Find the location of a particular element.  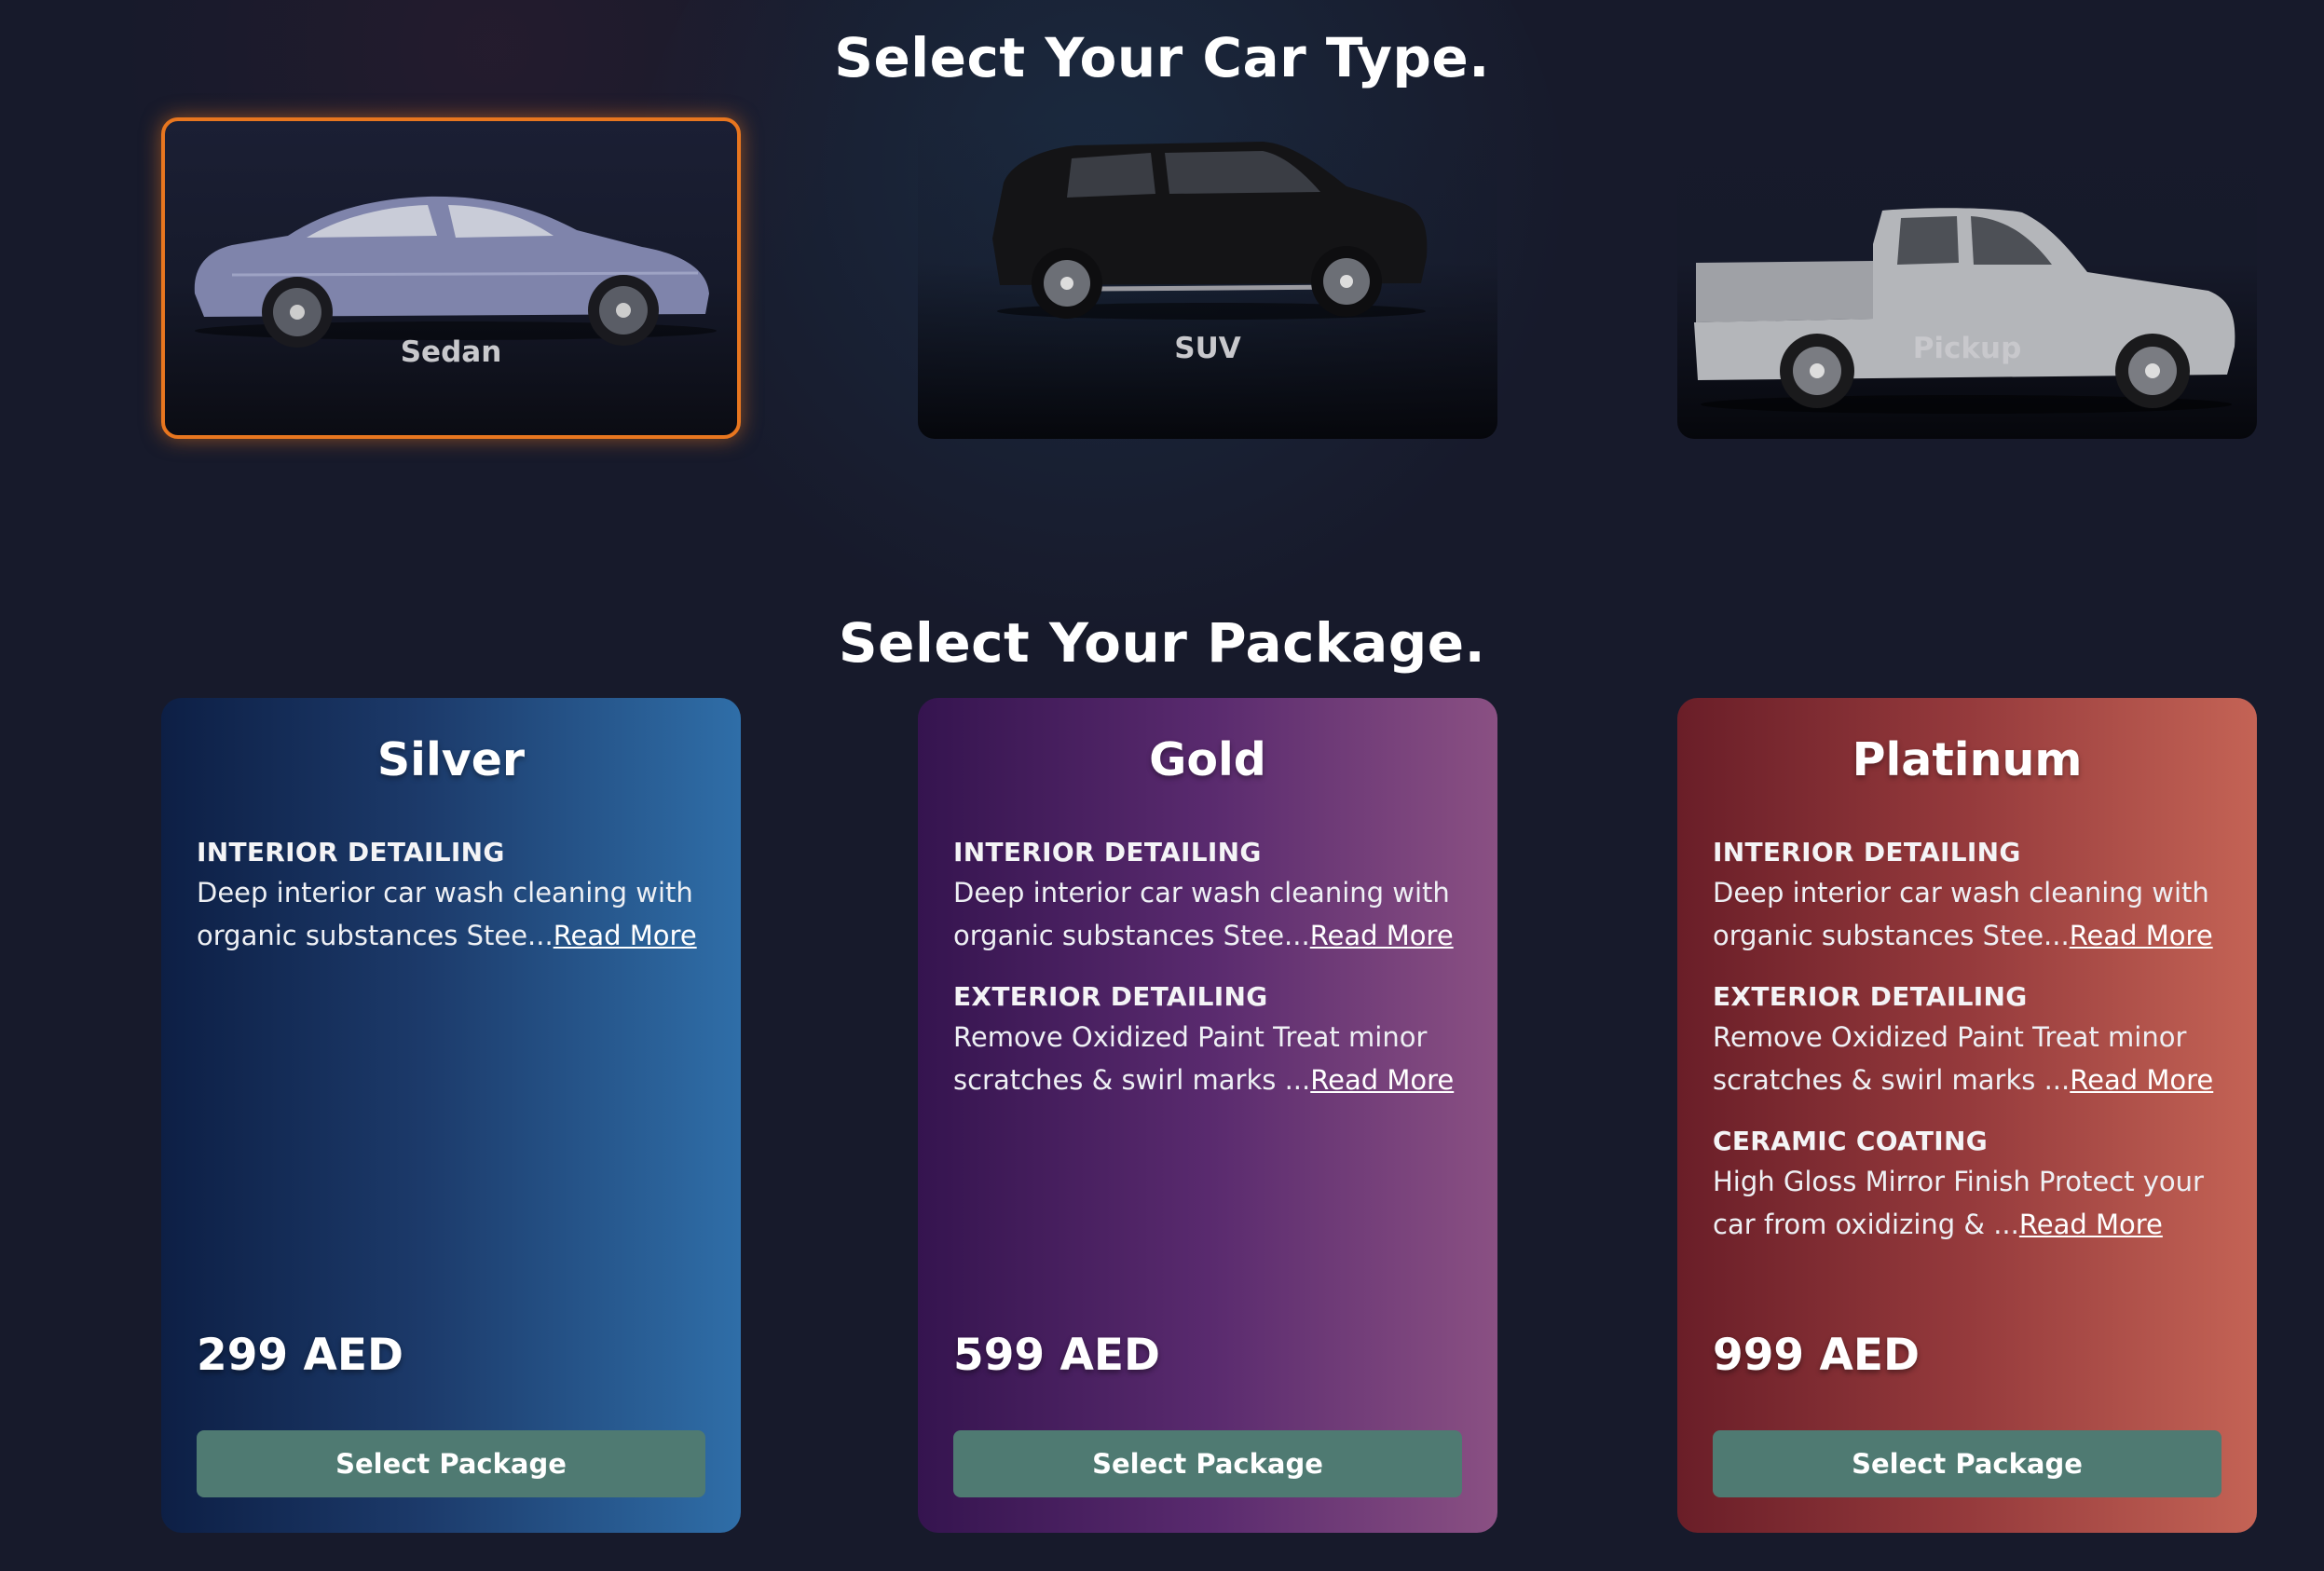

car-label-suv: SUV is located at coordinates (1207, 348).